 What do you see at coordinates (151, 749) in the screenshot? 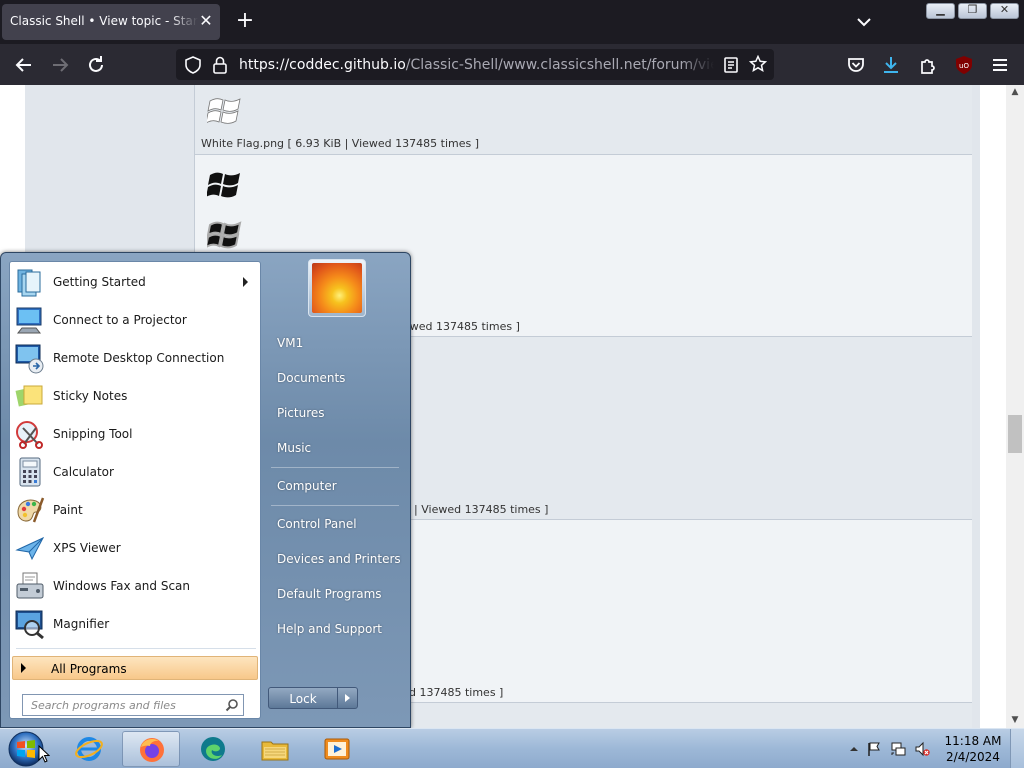
I see `taskbar-firefox` at bounding box center [151, 749].